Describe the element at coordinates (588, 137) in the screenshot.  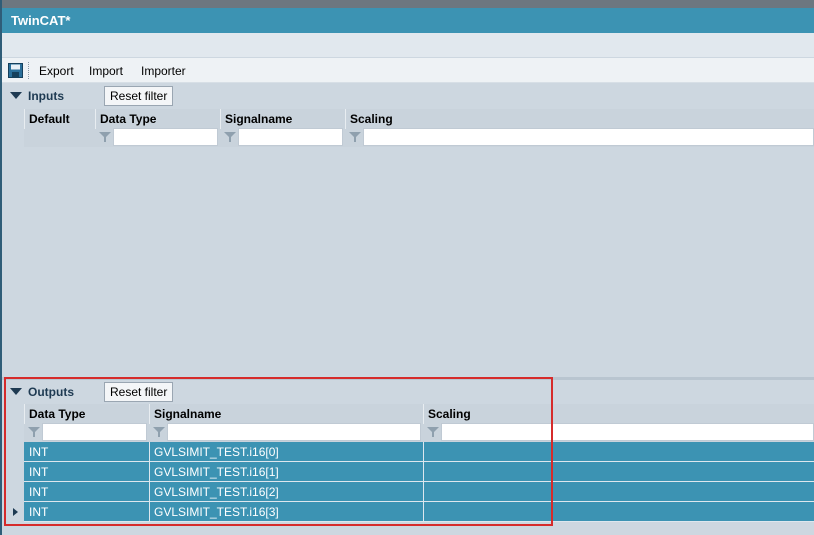
I see `inputs-filter-scaling-input` at that location.